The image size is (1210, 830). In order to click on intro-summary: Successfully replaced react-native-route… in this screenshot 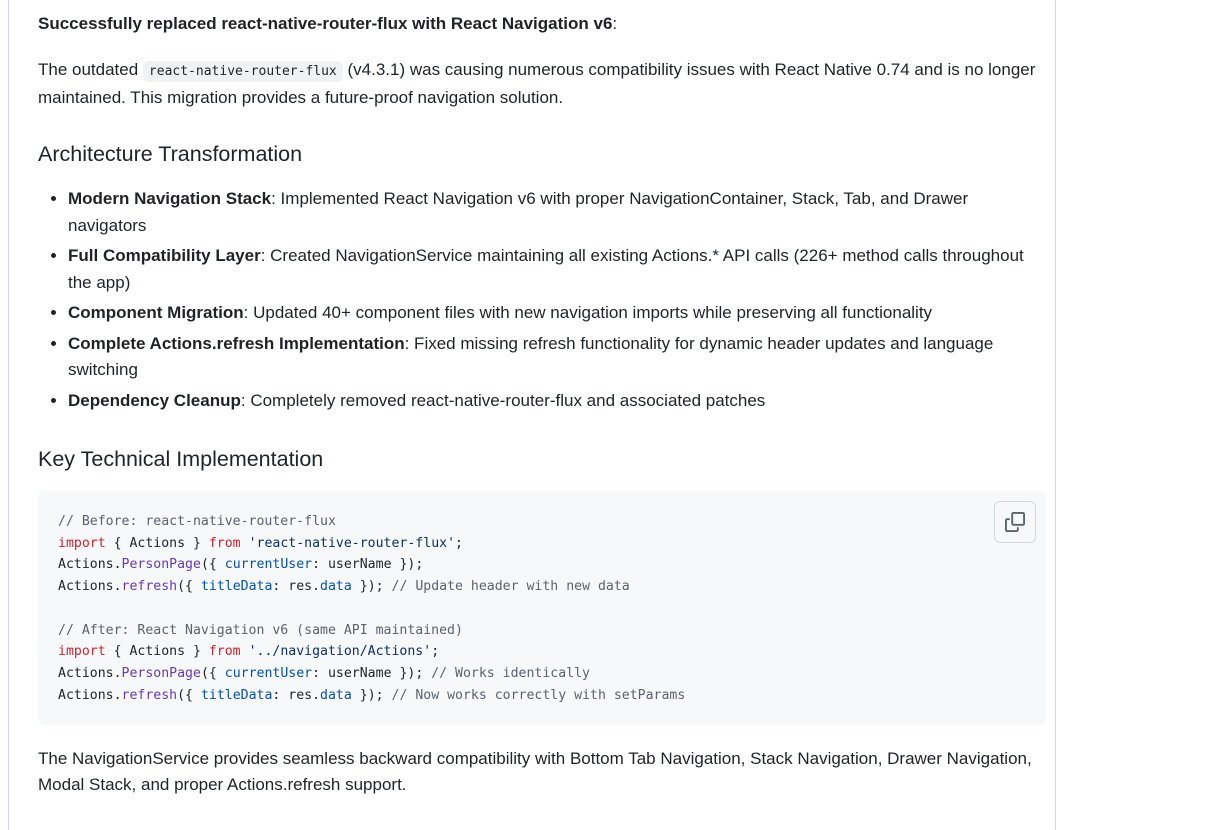, I will do `click(327, 24)`.